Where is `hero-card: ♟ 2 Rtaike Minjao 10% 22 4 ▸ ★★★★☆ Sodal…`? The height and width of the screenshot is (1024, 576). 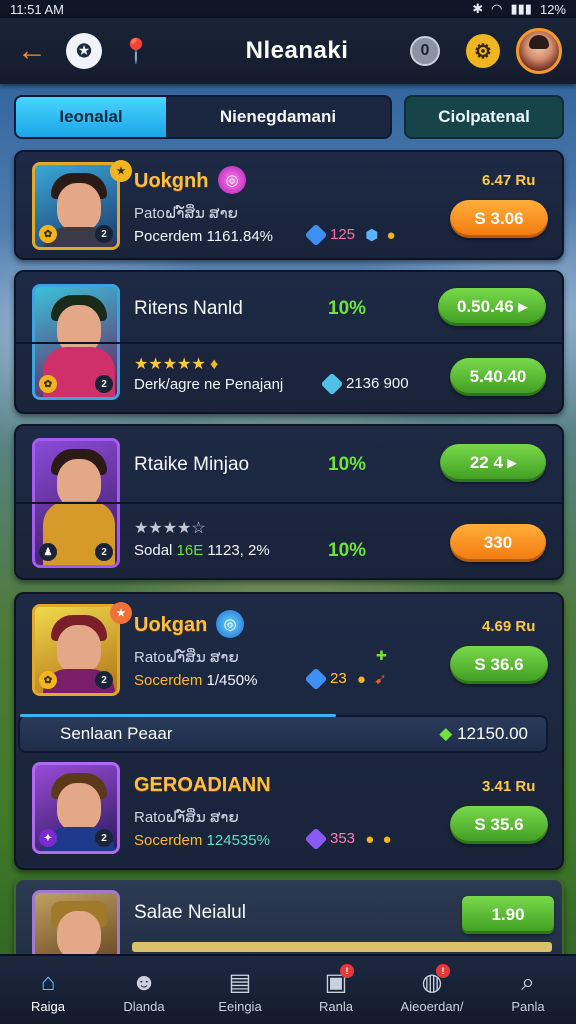
hero-card: ♟ 2 Rtaike Minjao 10% 22 4 ▸ ★★★★☆ Sodal… is located at coordinates (289, 502).